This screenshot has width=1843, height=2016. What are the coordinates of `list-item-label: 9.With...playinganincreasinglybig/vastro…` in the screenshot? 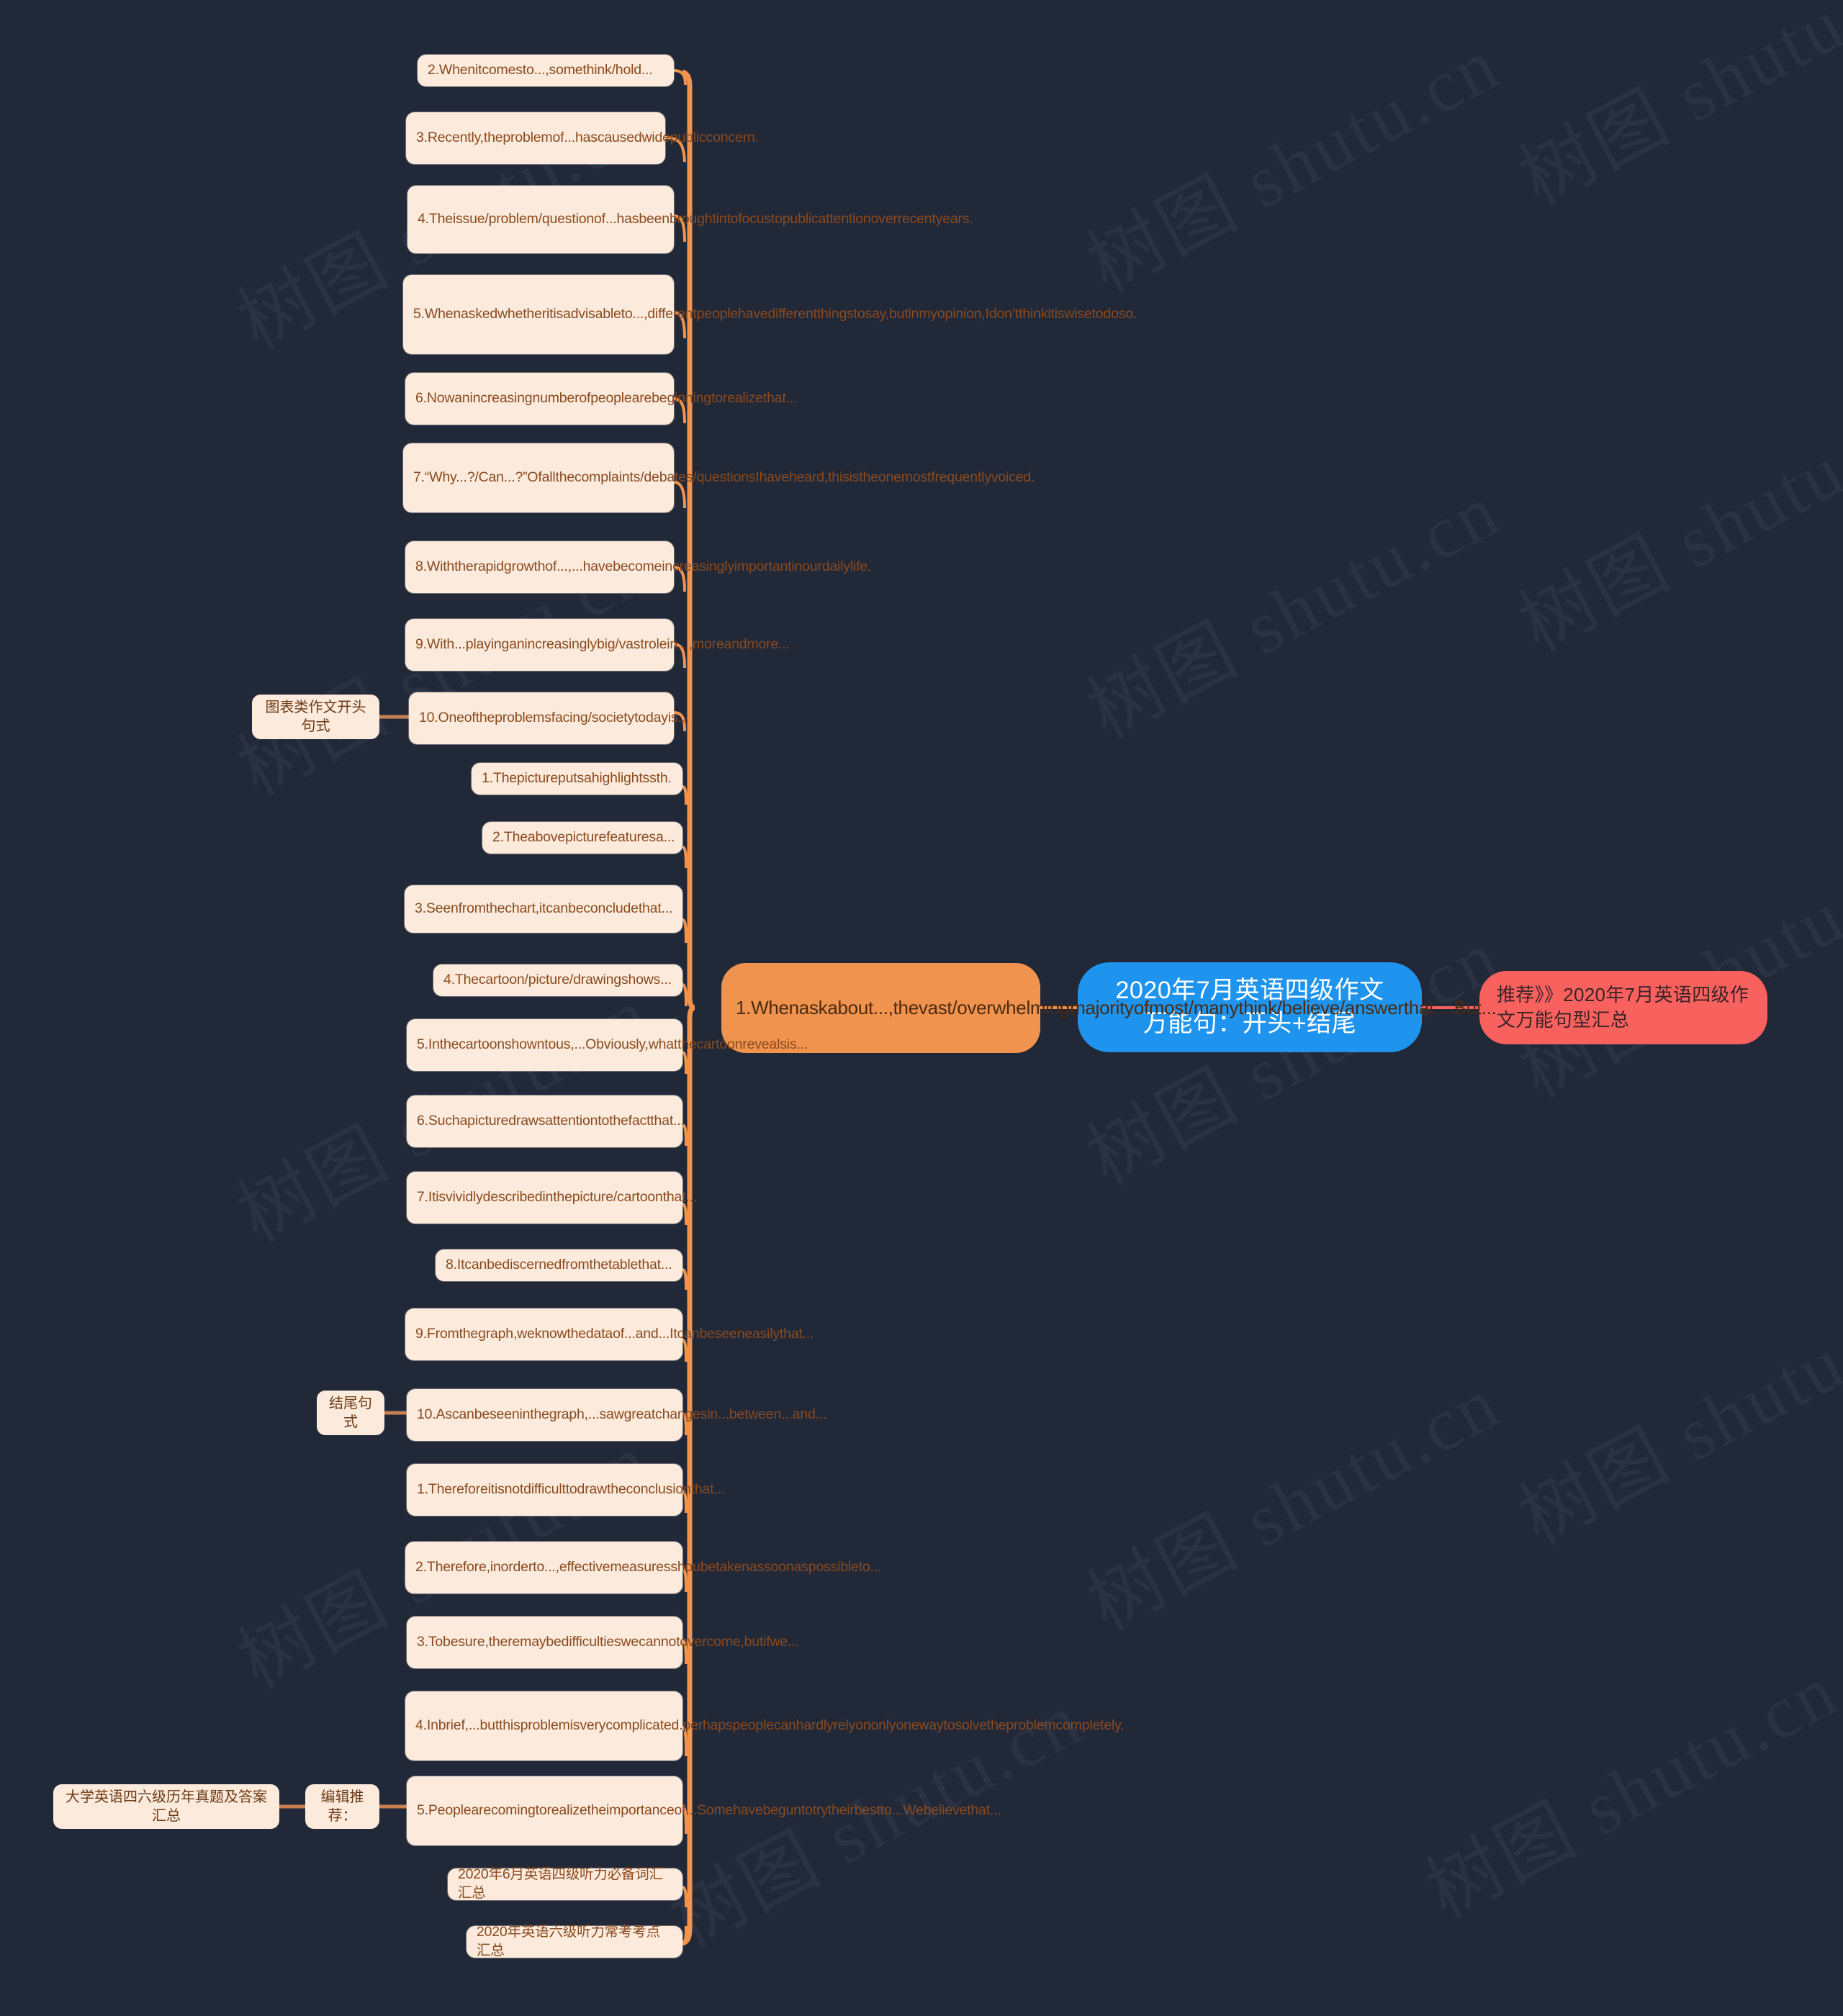 It's located at (602, 644).